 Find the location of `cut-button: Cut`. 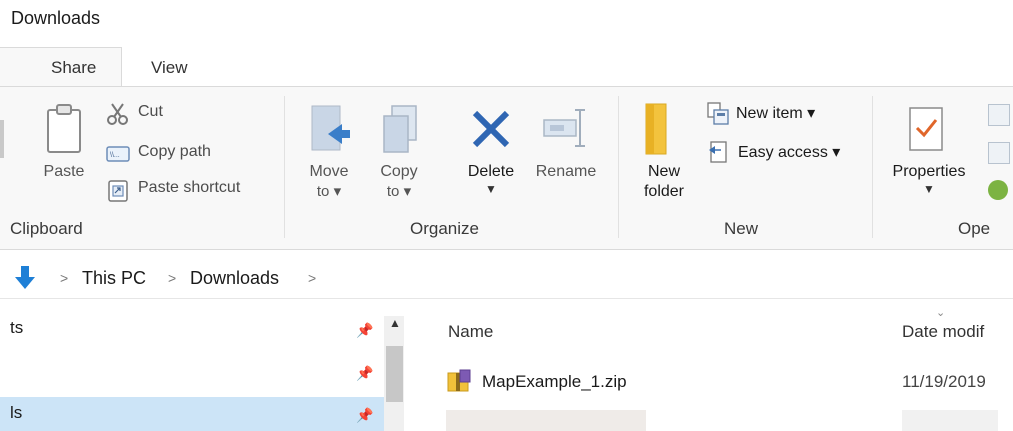

cut-button: Cut is located at coordinates (166, 114).